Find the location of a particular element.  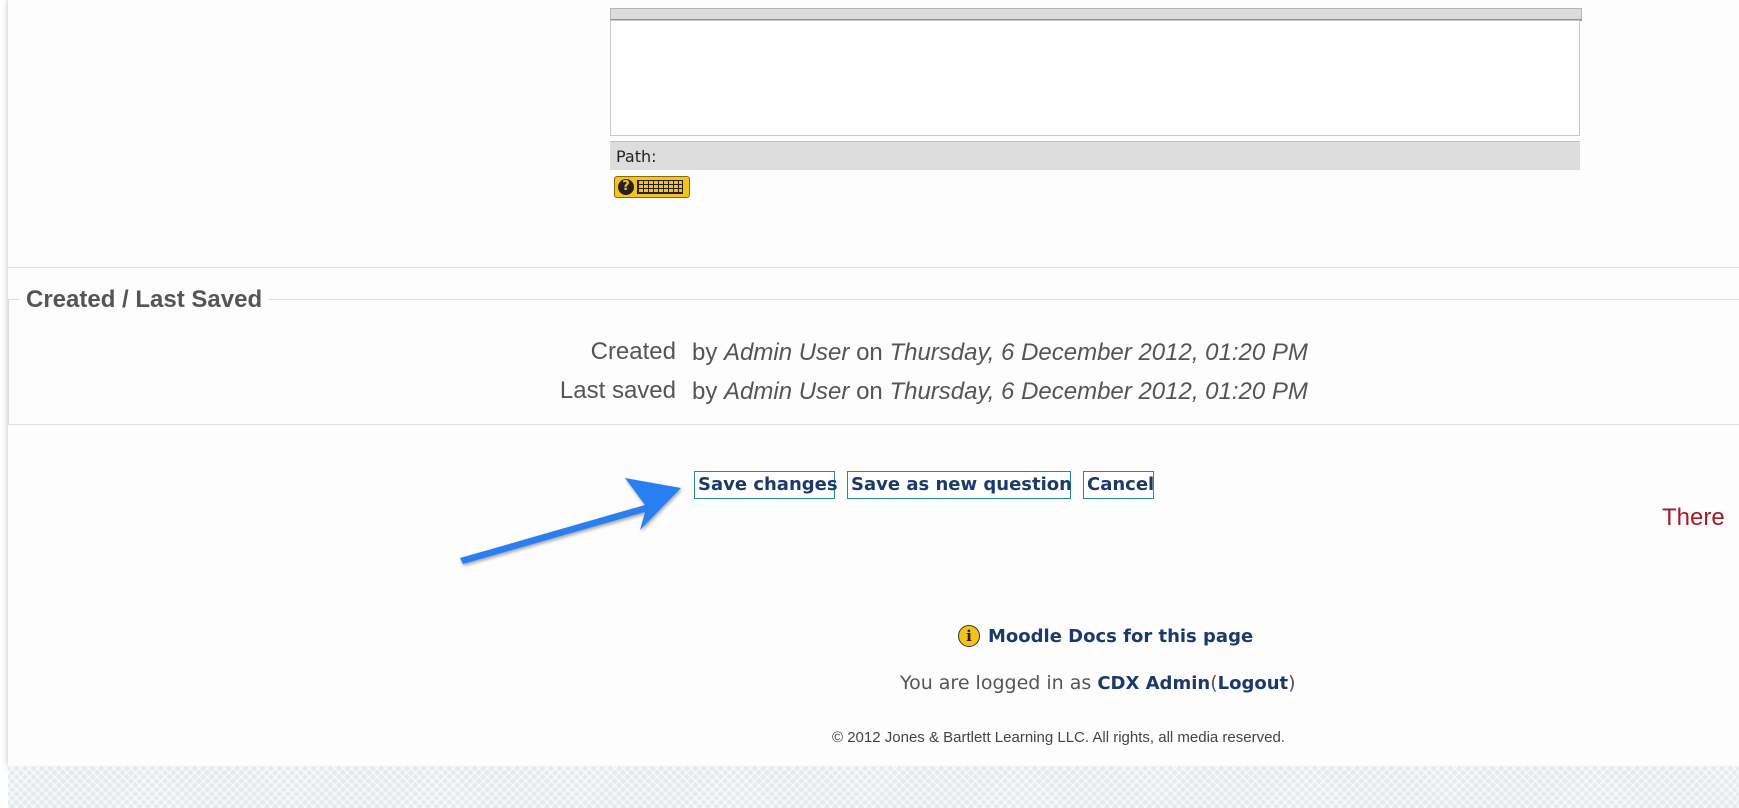

last-saved-label: Last saved is located at coordinates (617, 390).